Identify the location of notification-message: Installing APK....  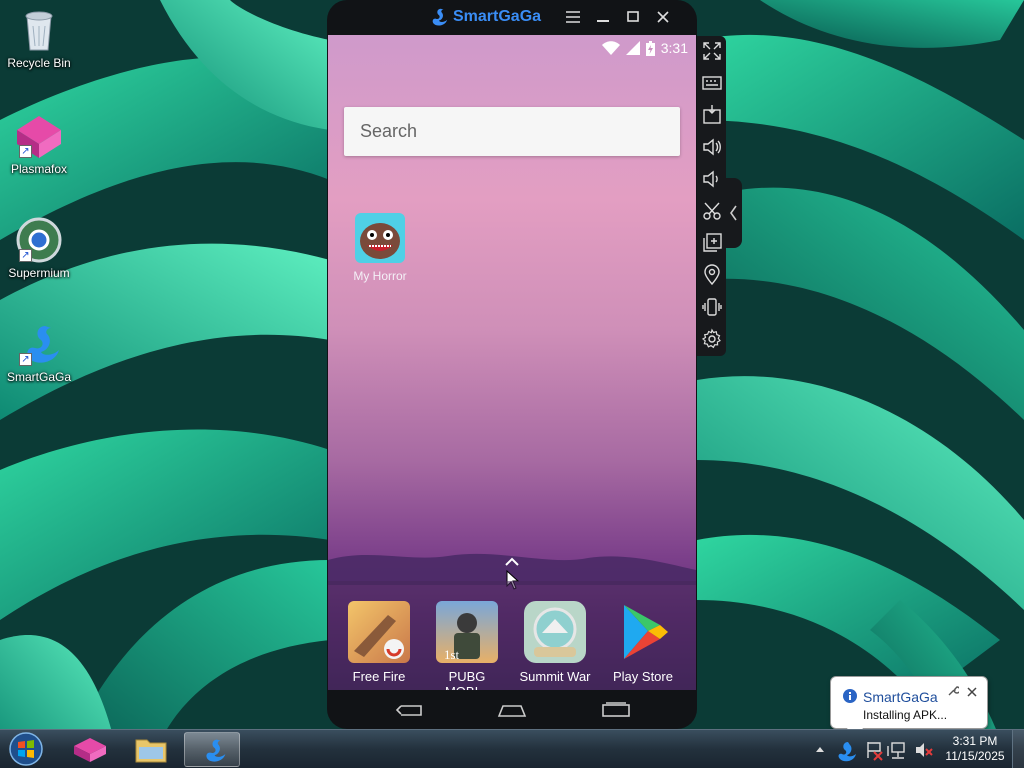
(905, 715).